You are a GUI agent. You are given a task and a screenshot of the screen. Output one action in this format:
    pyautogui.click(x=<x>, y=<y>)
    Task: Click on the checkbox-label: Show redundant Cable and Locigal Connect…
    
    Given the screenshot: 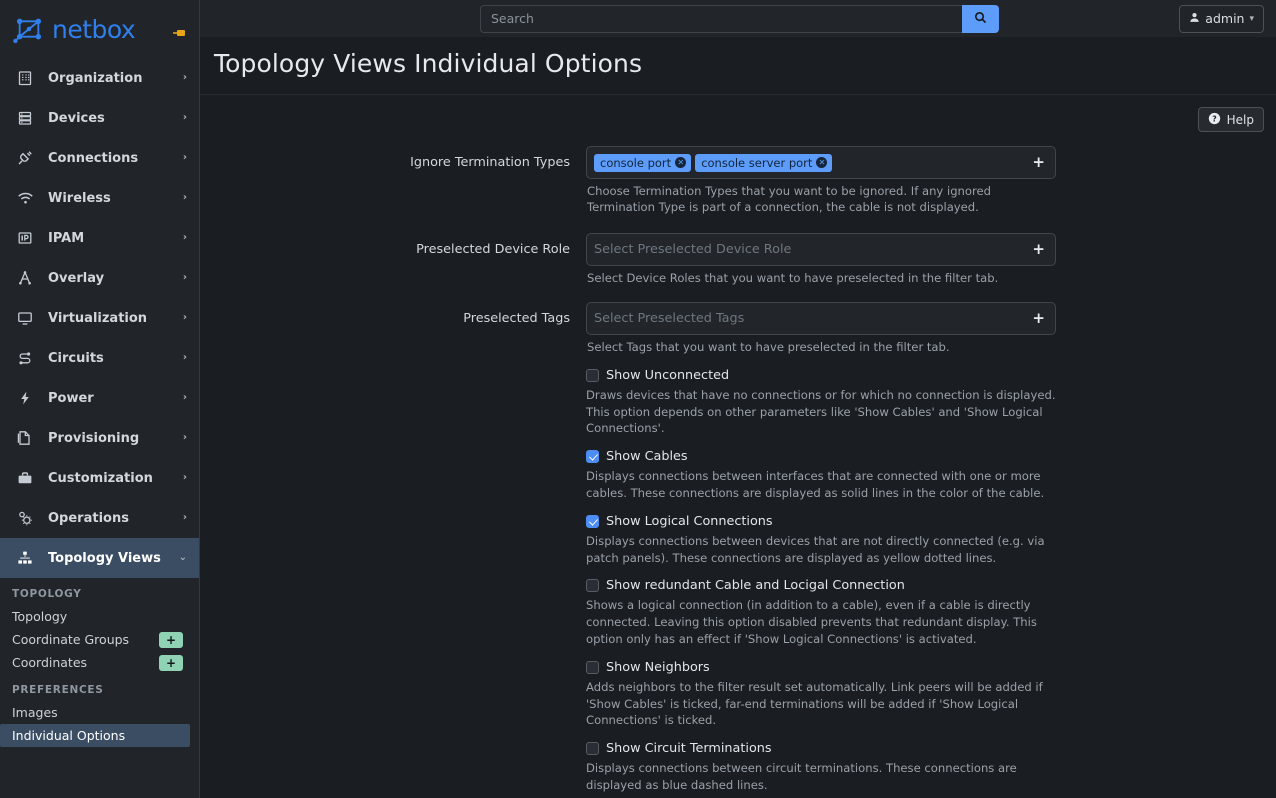 What is the action you would take?
    pyautogui.click(x=755, y=586)
    